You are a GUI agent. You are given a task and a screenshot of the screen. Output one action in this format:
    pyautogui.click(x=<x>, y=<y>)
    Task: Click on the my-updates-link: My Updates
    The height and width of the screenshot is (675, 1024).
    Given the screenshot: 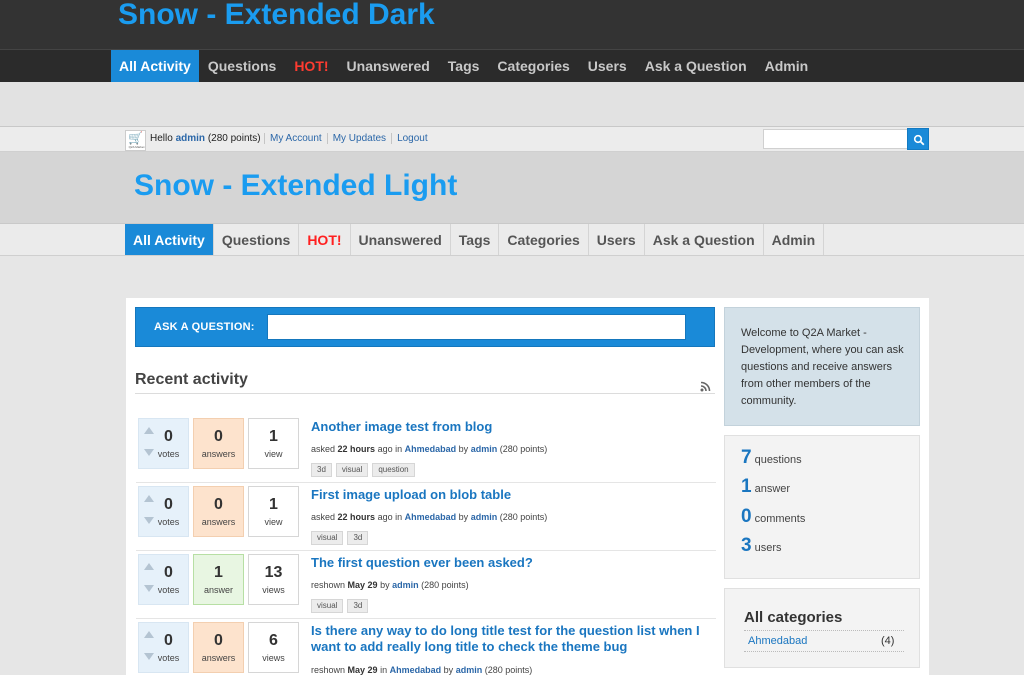 What is the action you would take?
    pyautogui.click(x=358, y=138)
    